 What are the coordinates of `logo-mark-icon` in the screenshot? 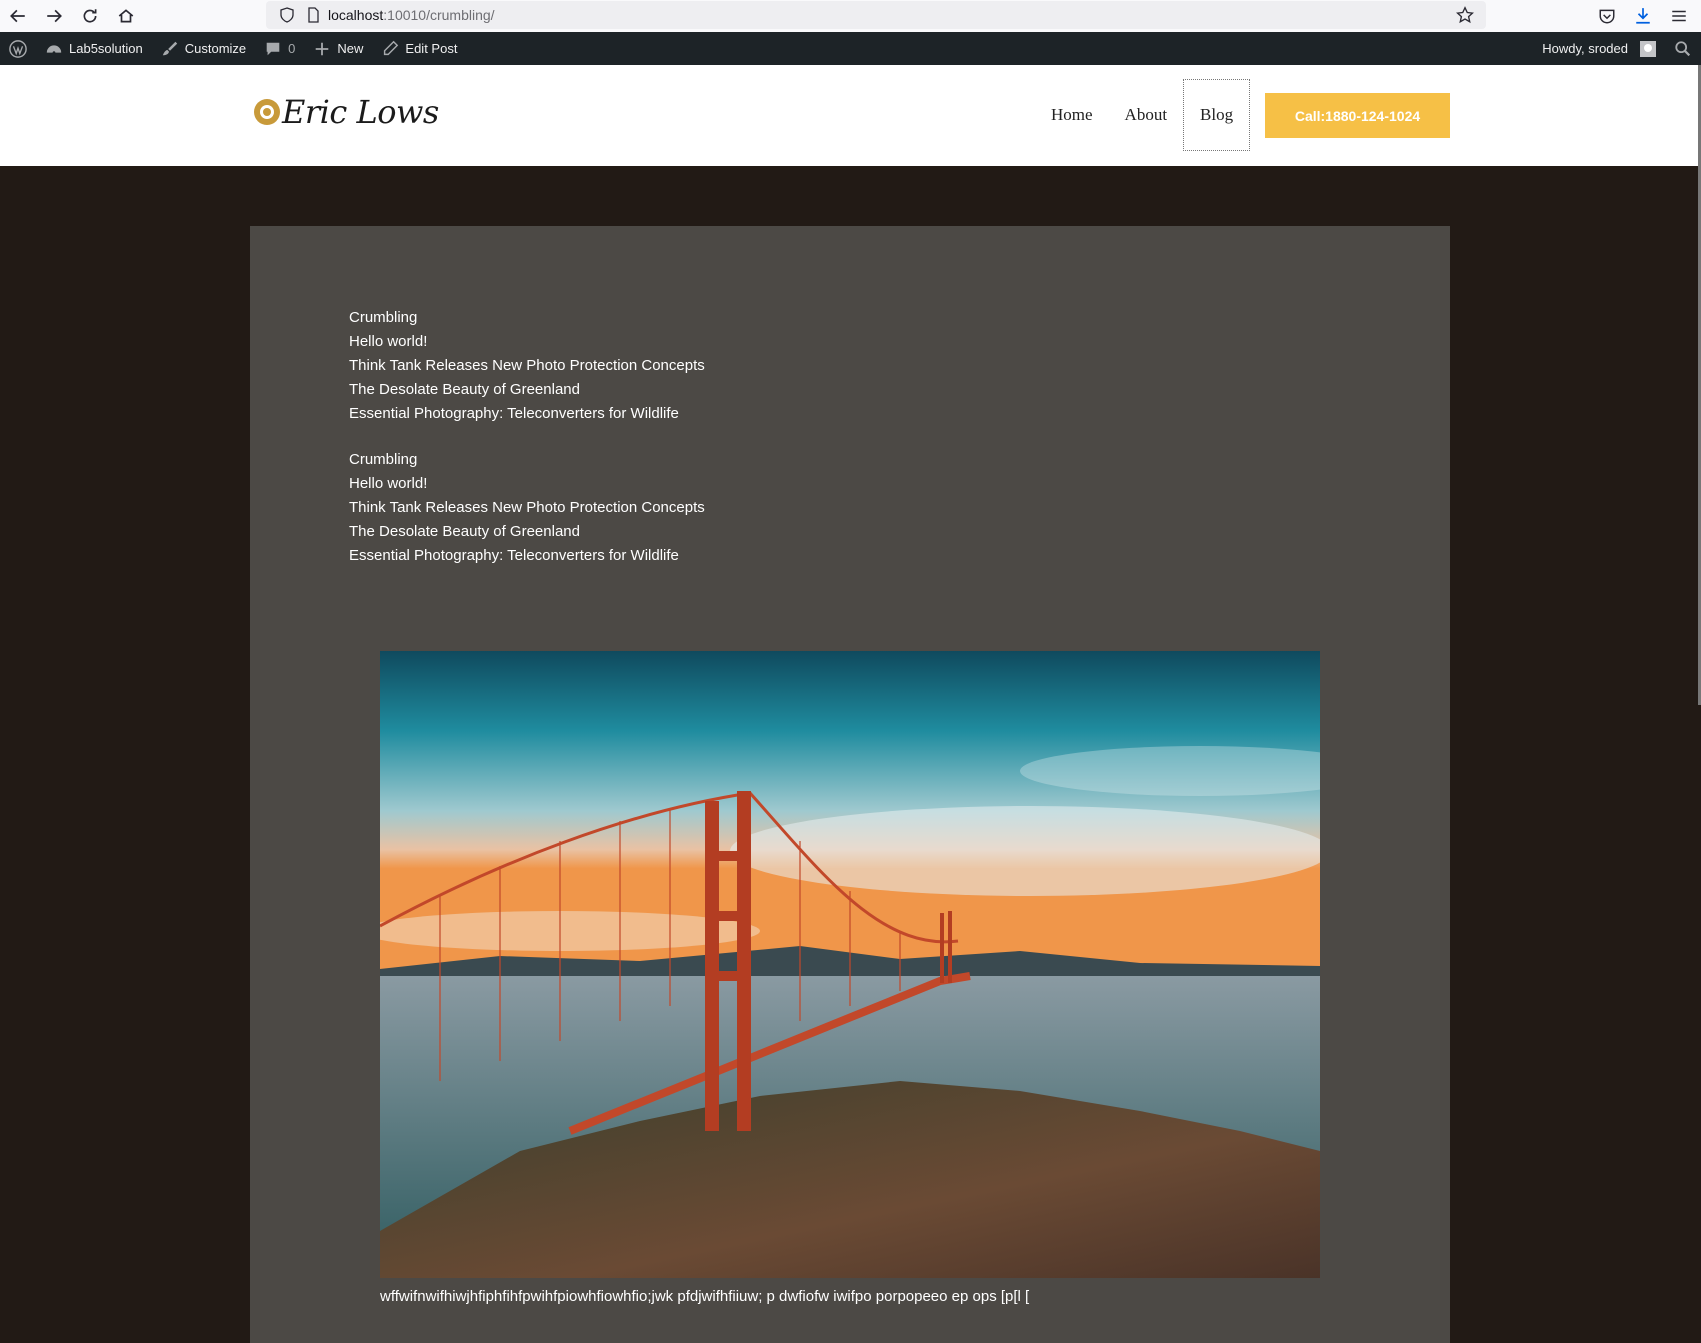 It's located at (267, 112).